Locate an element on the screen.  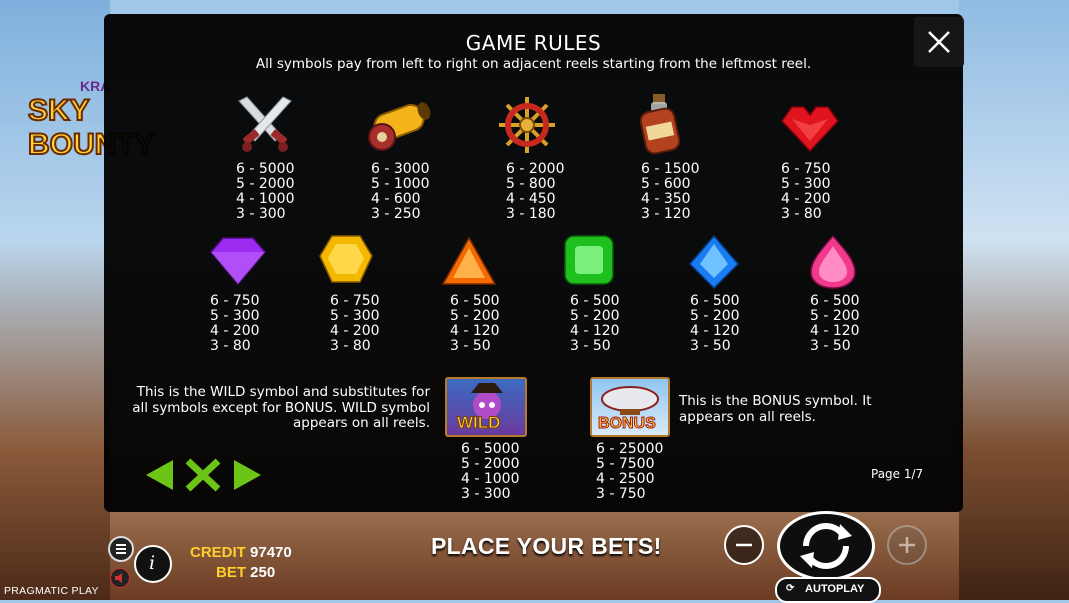
minus-icon is located at coordinates (744, 545).